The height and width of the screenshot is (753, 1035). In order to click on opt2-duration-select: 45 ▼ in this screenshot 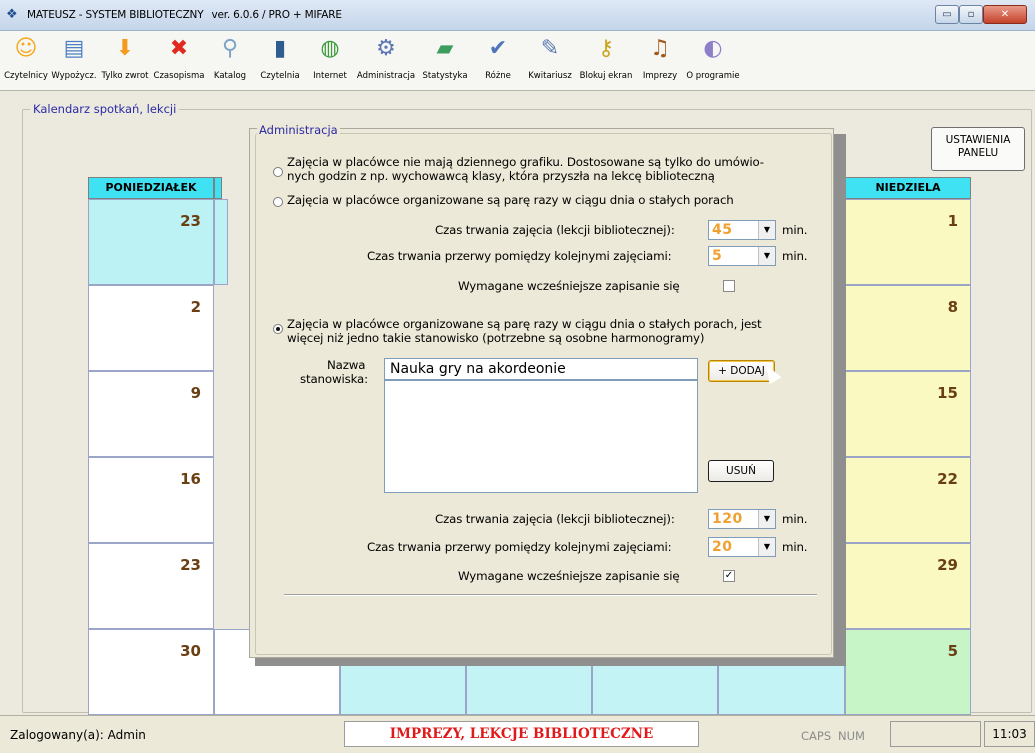, I will do `click(742, 230)`.